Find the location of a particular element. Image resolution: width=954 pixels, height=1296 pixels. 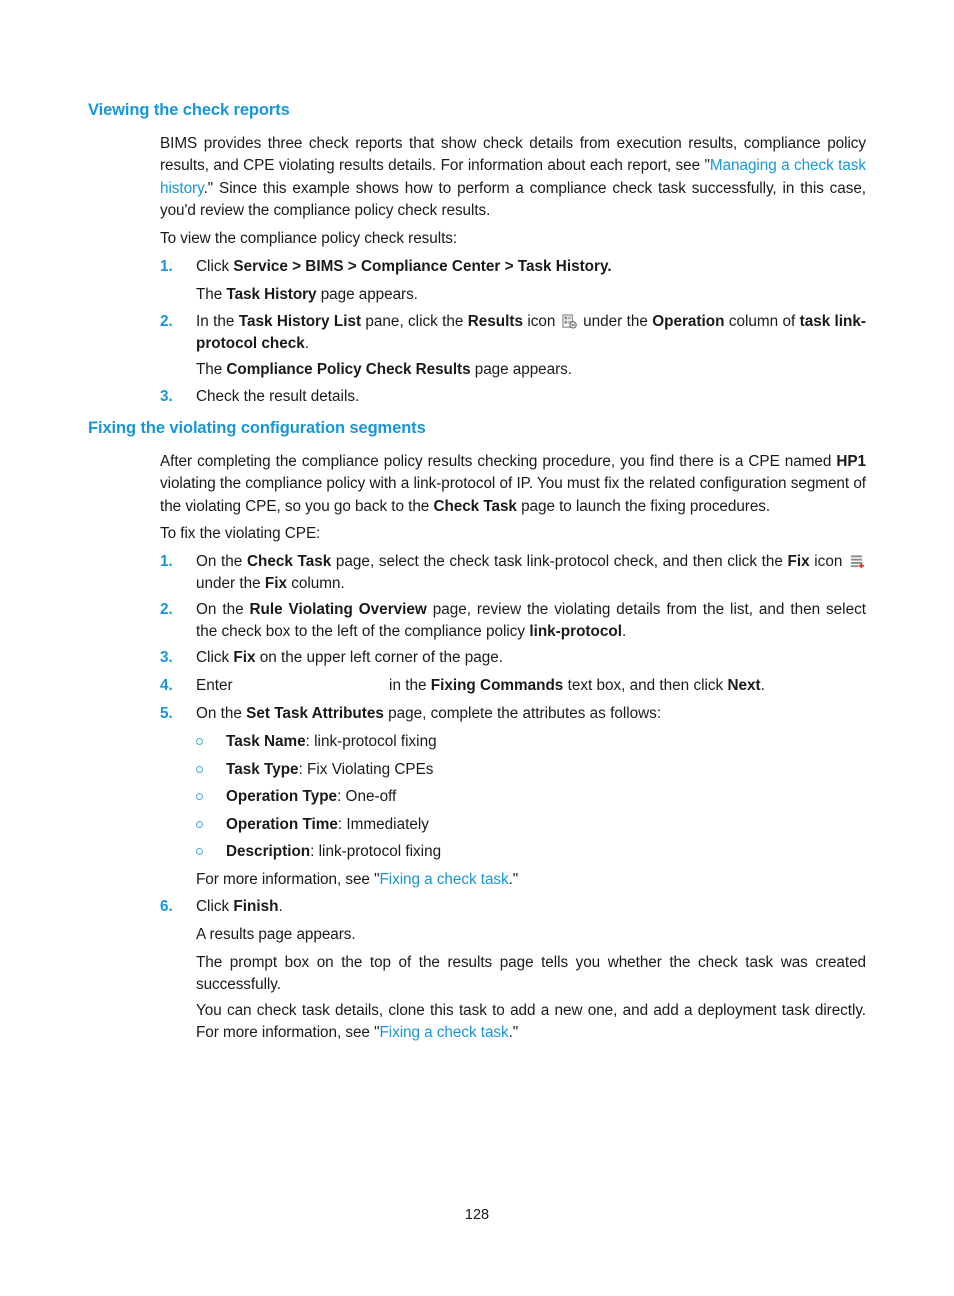

step-text: Enter is located at coordinates (216, 685).